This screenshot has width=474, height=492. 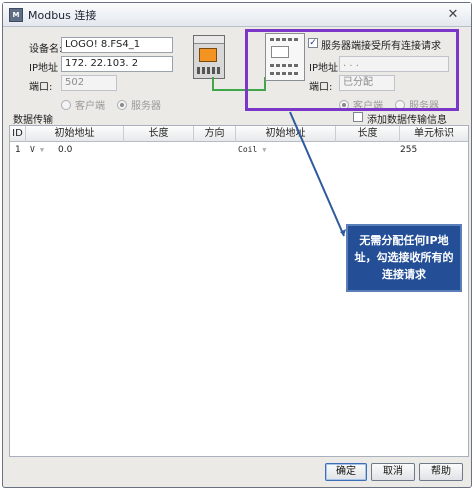 What do you see at coordinates (117, 64) in the screenshot?
I see `local-ip-input: 172. 22.103. 2` at bounding box center [117, 64].